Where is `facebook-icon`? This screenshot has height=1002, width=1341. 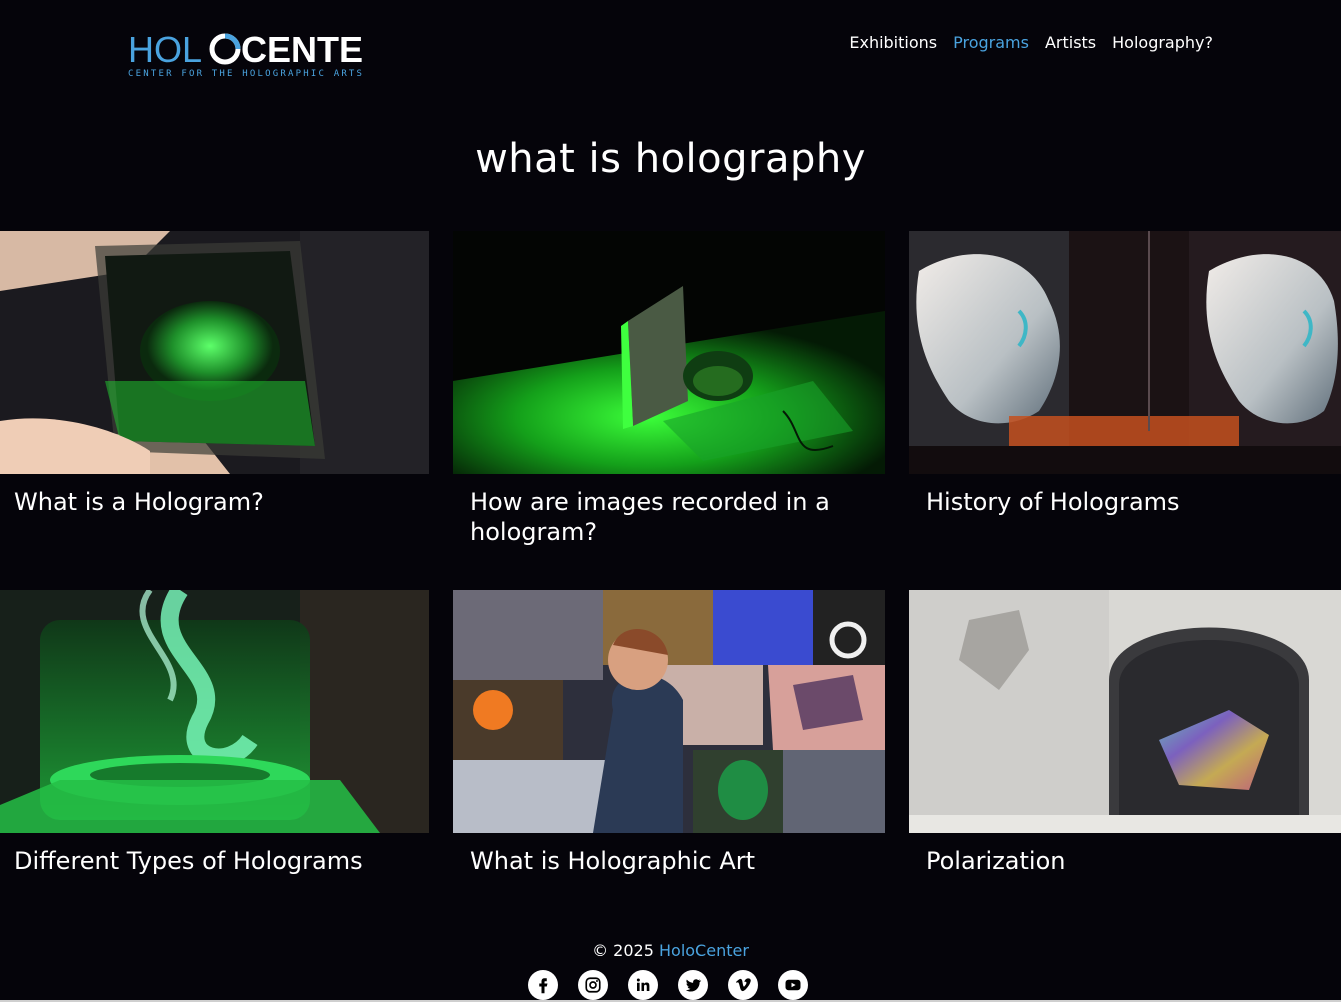
facebook-icon is located at coordinates (543, 985).